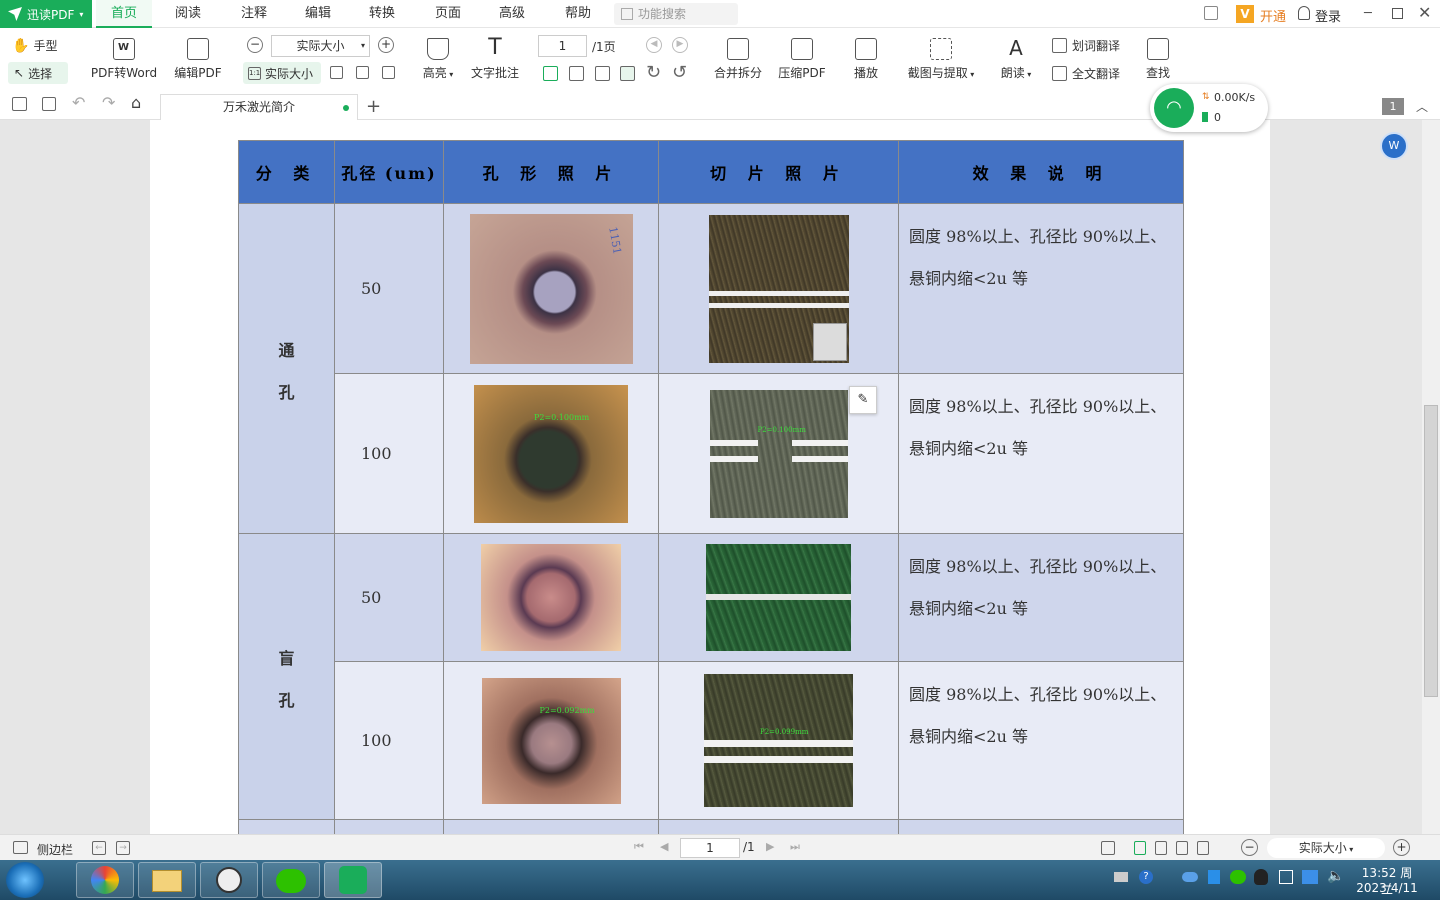  I want to click on status-zoom-select: 实际大小 ▾, so click(1326, 848).